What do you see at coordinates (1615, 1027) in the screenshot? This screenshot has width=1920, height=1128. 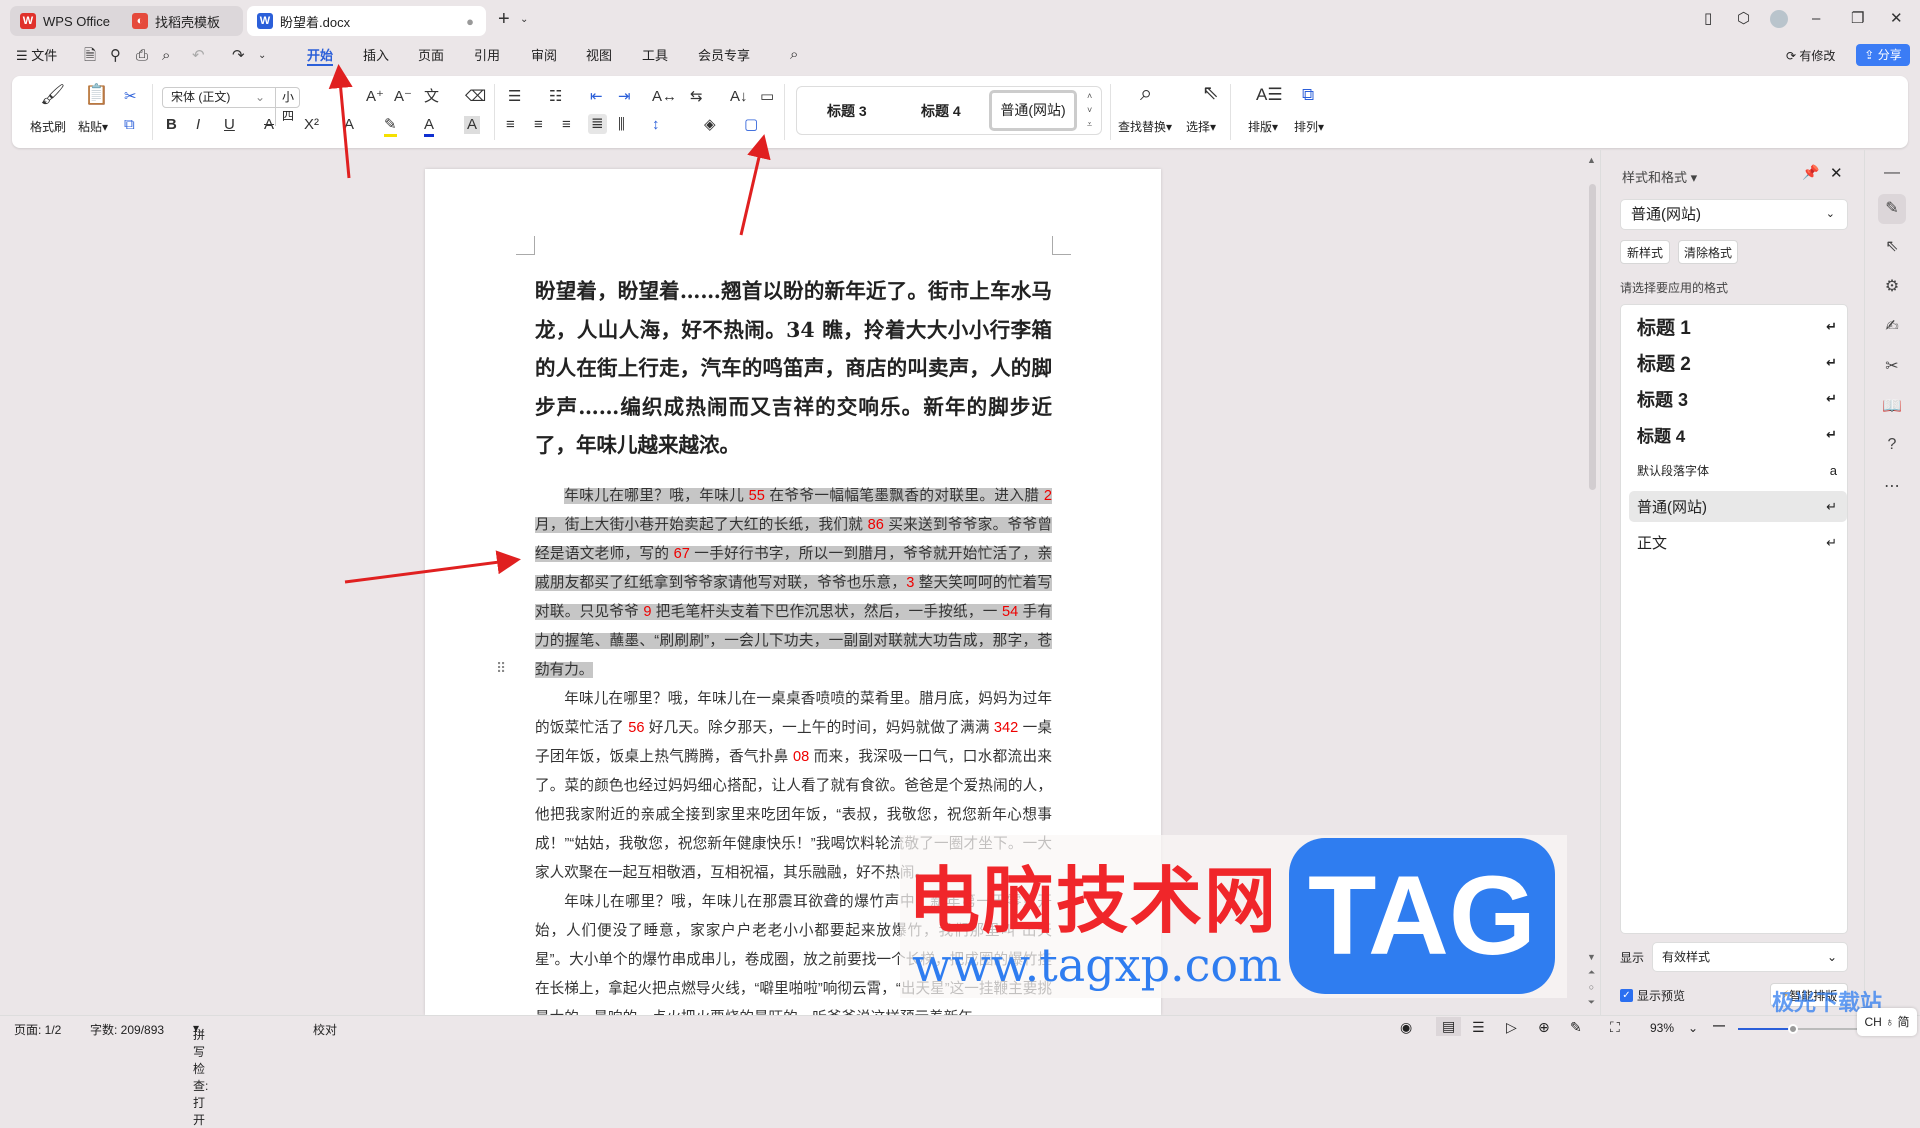 I see `fit-page-icon: ⛶` at bounding box center [1615, 1027].